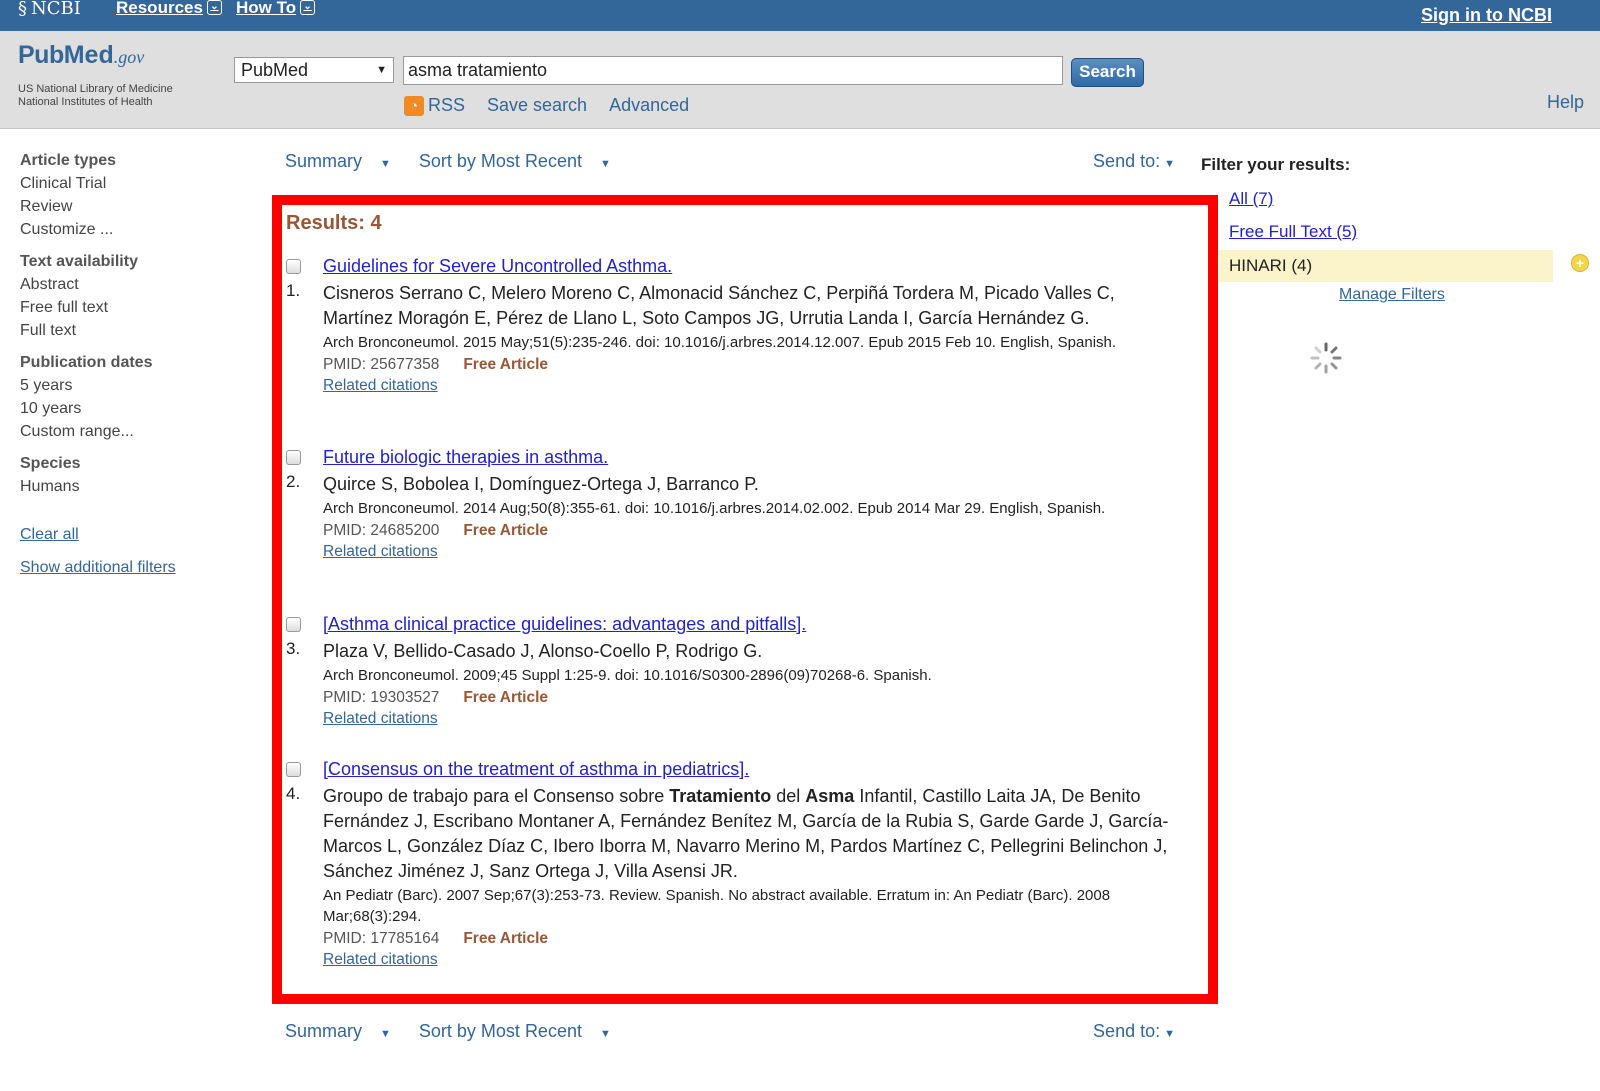  Describe the element at coordinates (733, 70) in the screenshot. I see `search-input: asma tratamiento` at that location.